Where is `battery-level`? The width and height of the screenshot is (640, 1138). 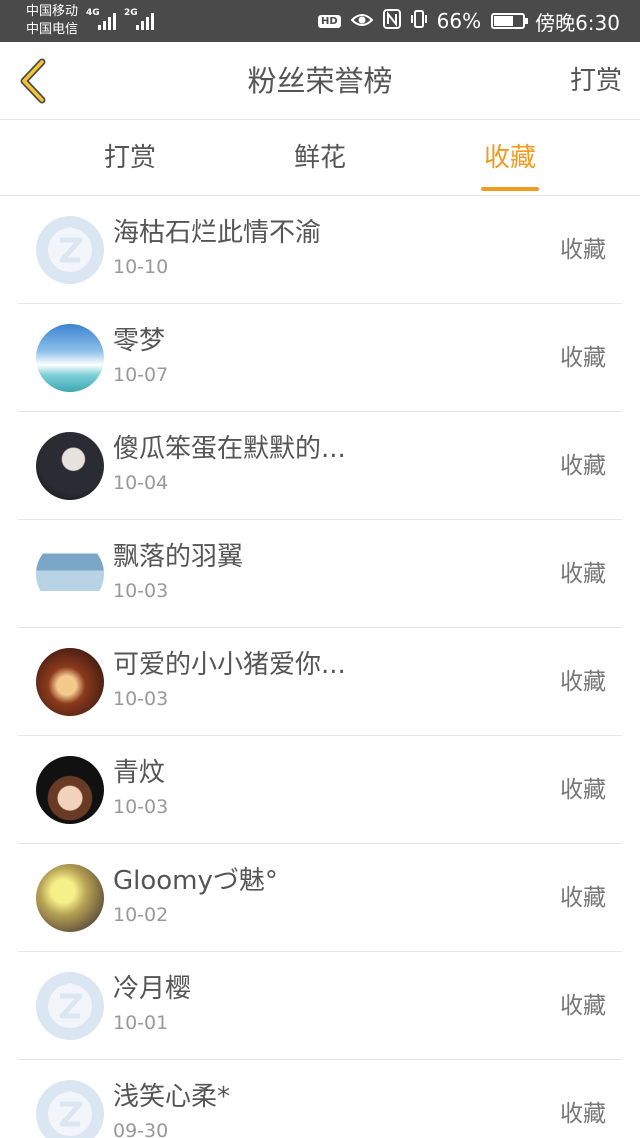
battery-level is located at coordinates (503, 21).